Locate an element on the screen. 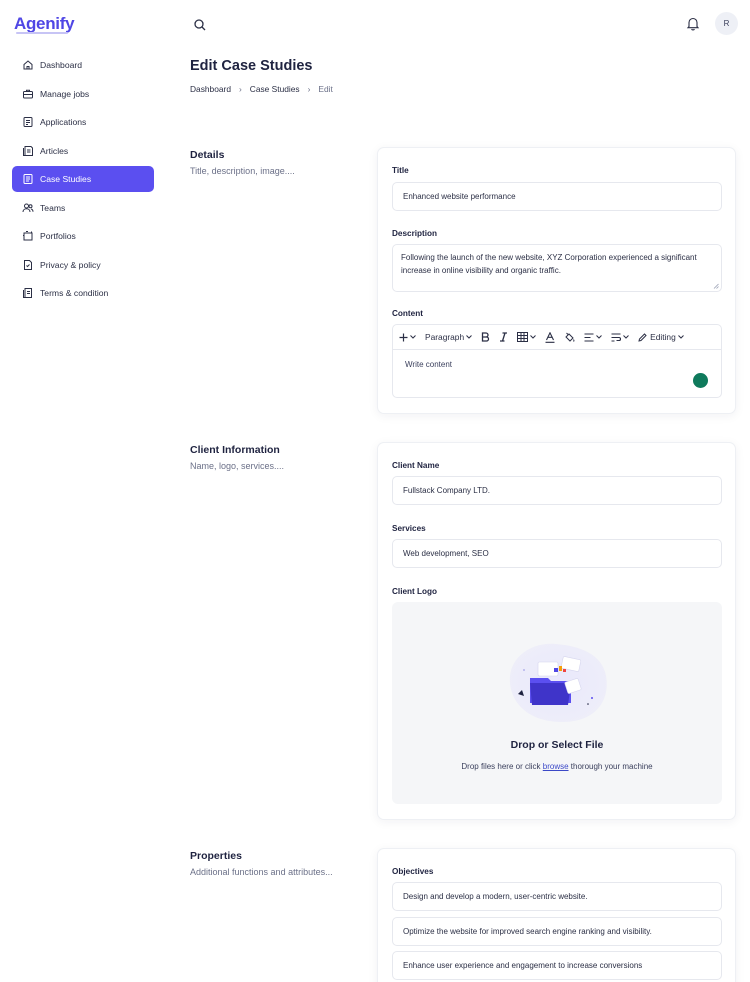  terms-icon is located at coordinates (28, 293).